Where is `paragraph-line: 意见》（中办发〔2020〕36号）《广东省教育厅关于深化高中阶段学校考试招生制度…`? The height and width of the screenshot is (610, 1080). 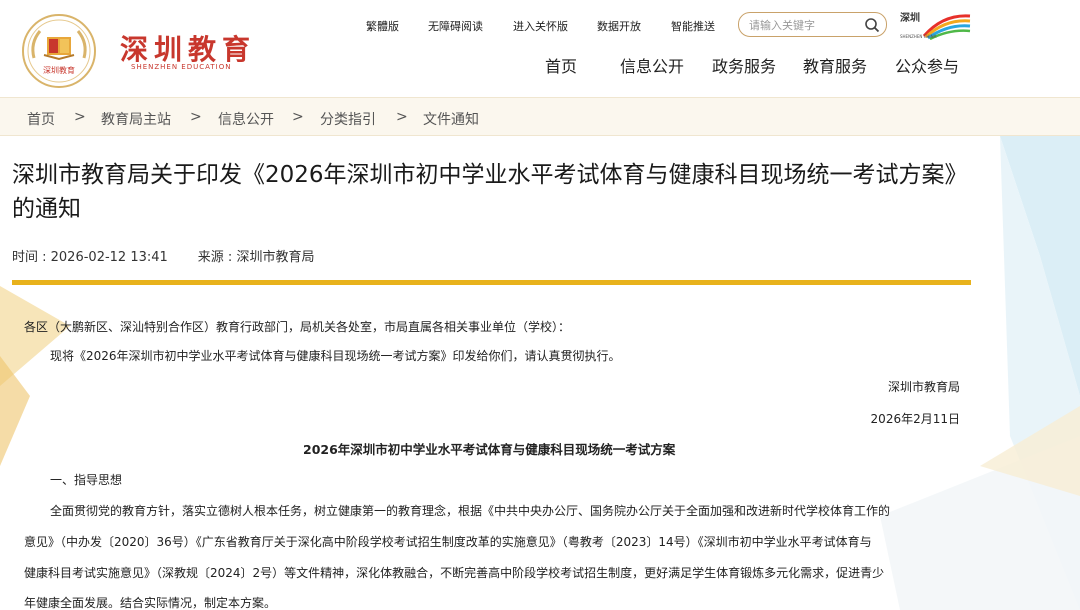 paragraph-line: 意见》（中办发〔2020〕36号）《广东省教育厅关于深化高中阶段学校考试招生制度… is located at coordinates (448, 542).